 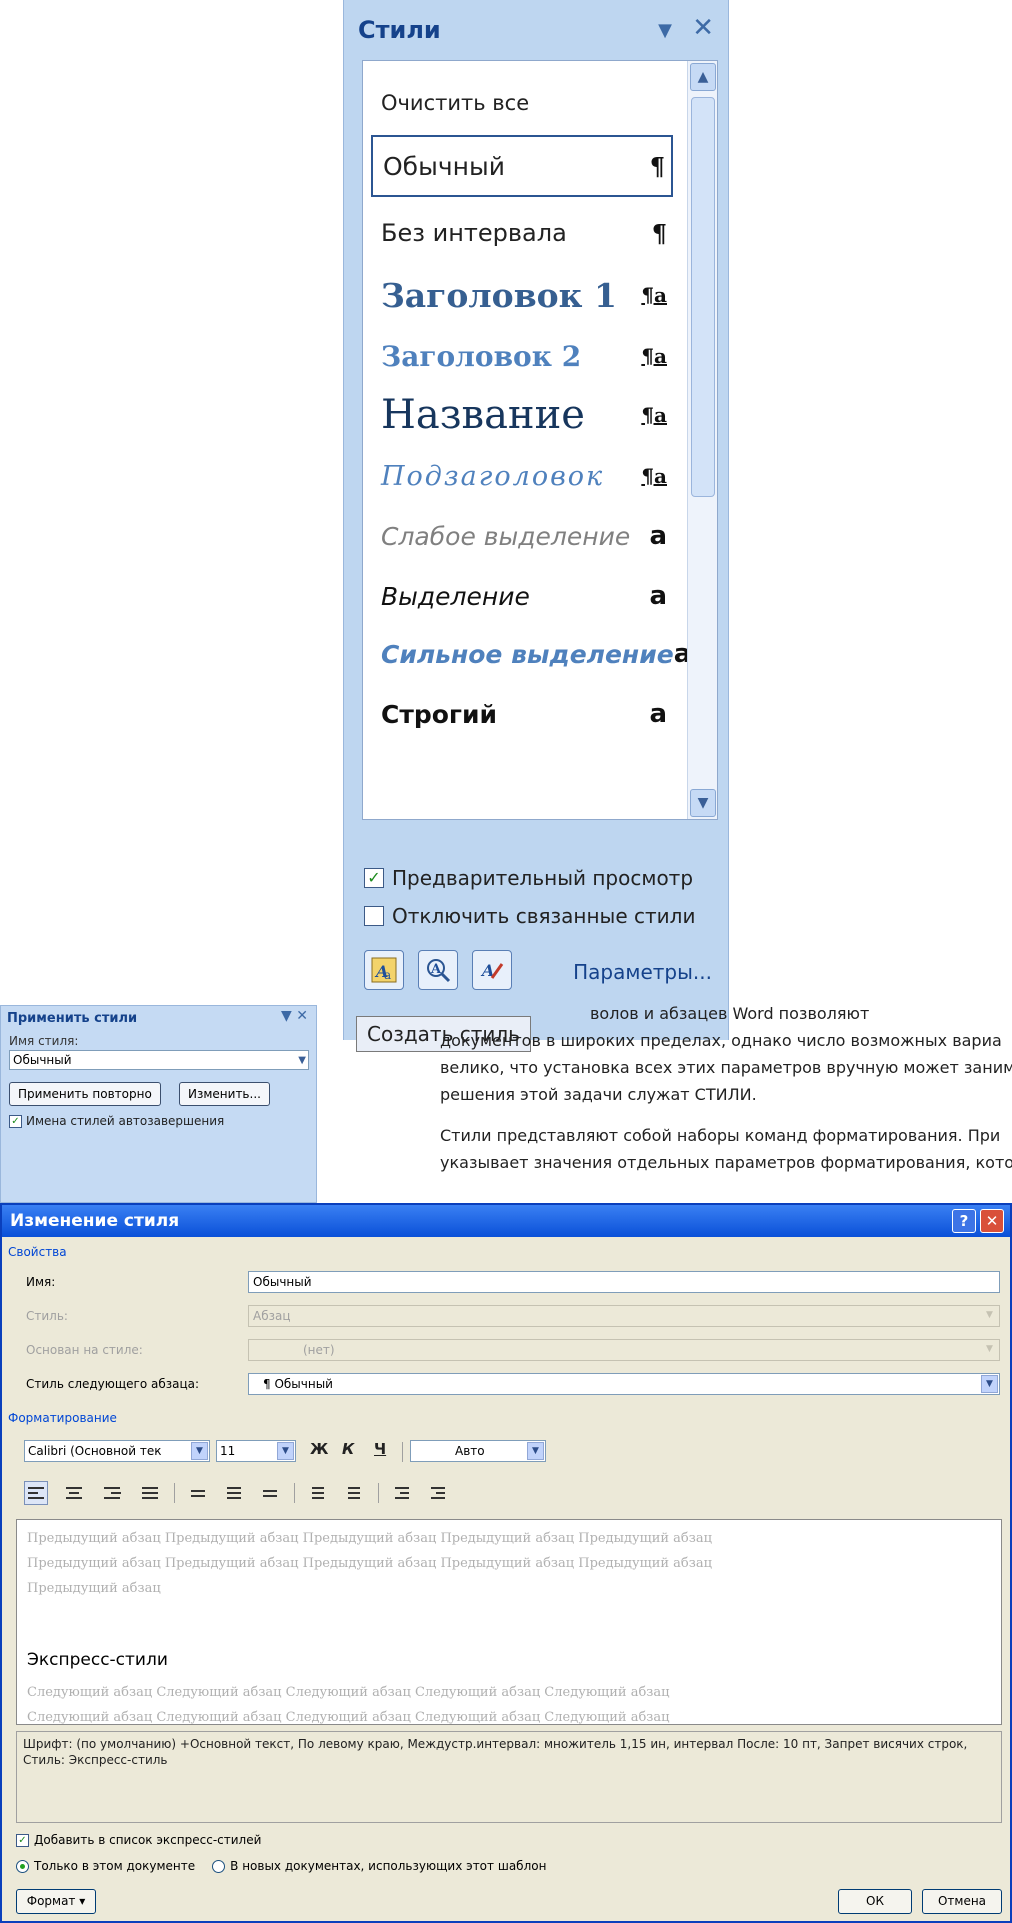 I want to click on style-item-normal: Обычный ¶, so click(x=522, y=166).